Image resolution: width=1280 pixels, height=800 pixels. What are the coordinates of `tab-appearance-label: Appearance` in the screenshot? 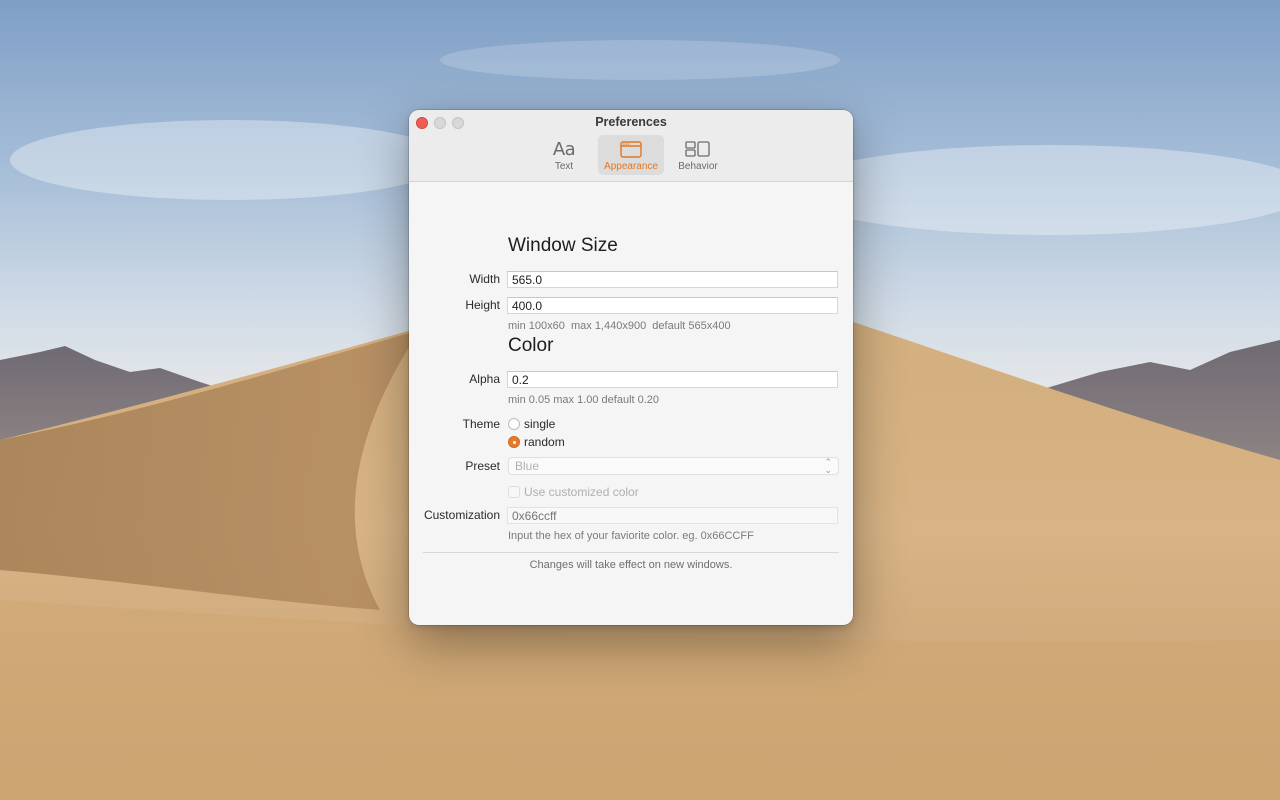 It's located at (631, 166).